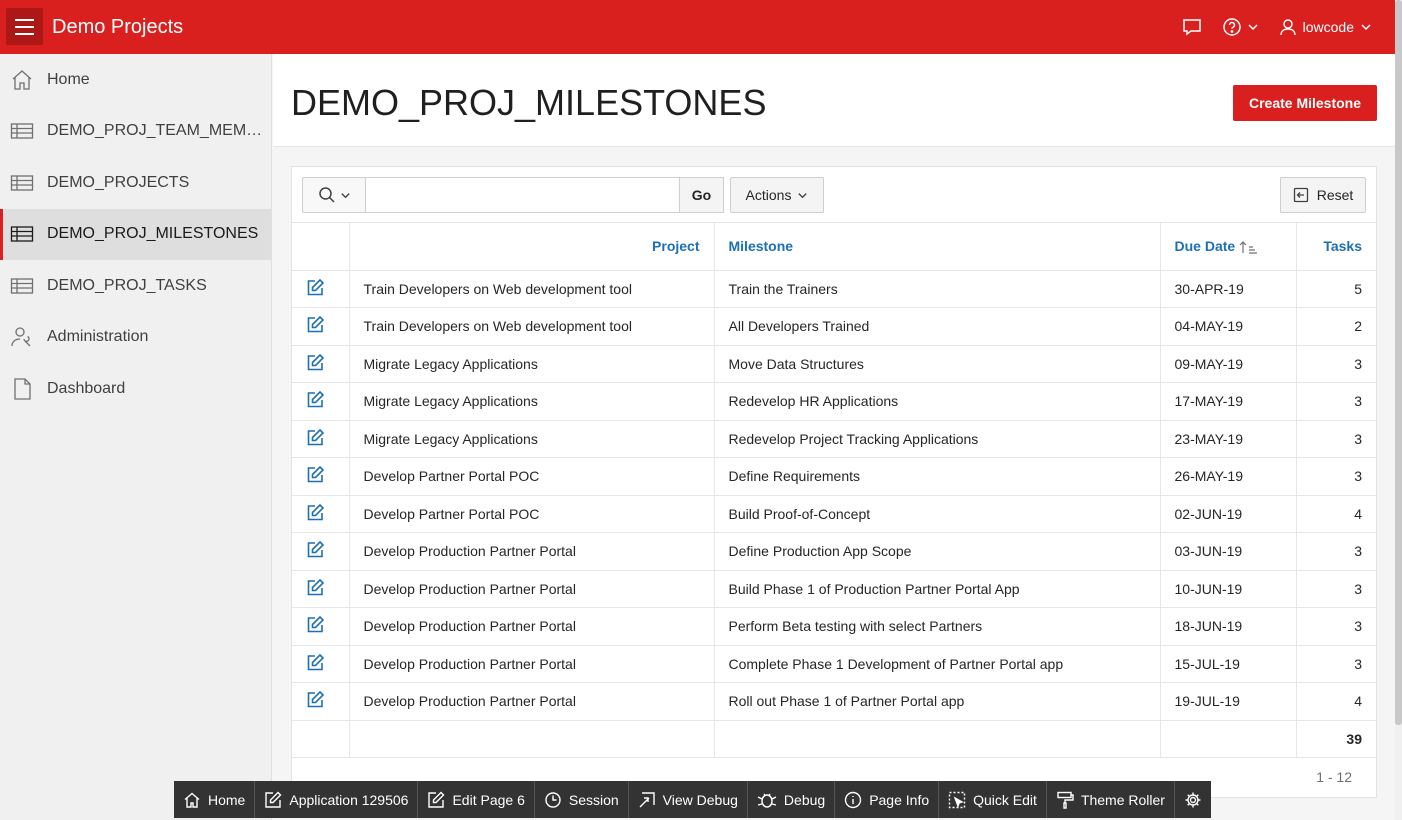 The width and height of the screenshot is (1402, 820). I want to click on sidebar-item-label: Dashboard, so click(86, 388).